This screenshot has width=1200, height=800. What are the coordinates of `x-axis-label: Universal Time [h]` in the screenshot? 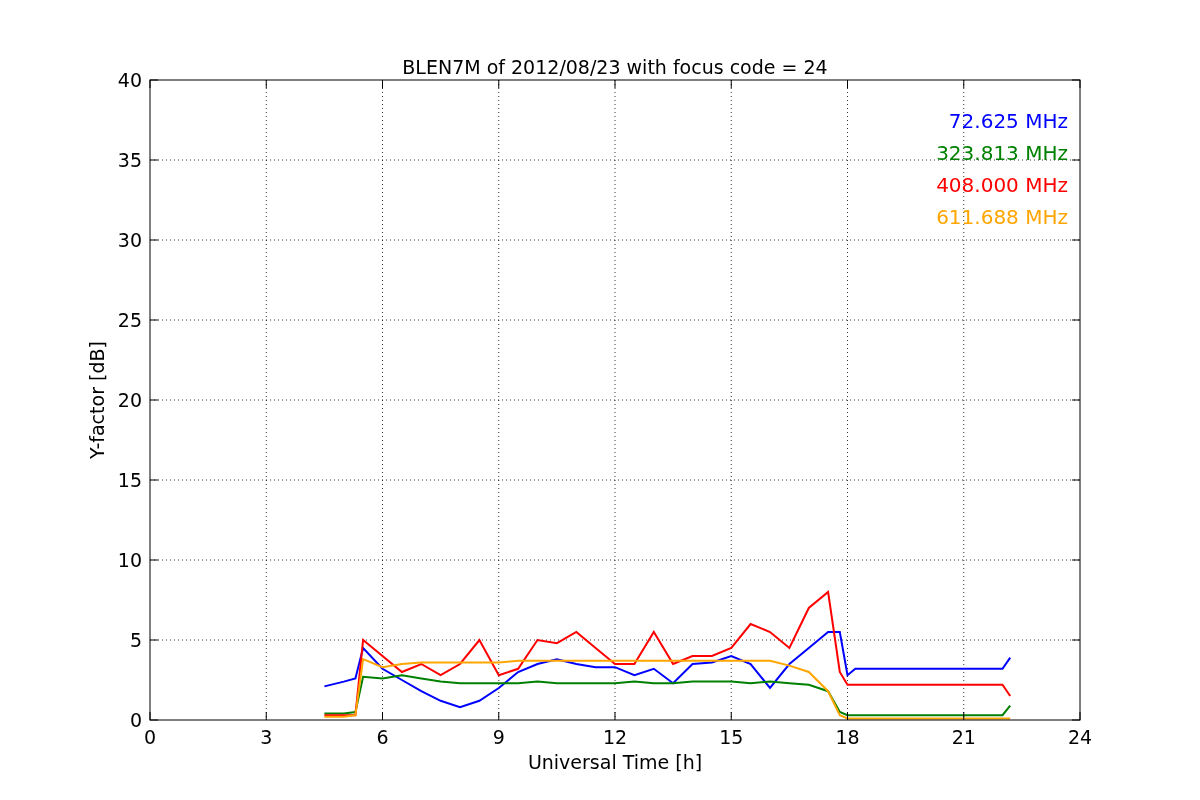 It's located at (615, 762).